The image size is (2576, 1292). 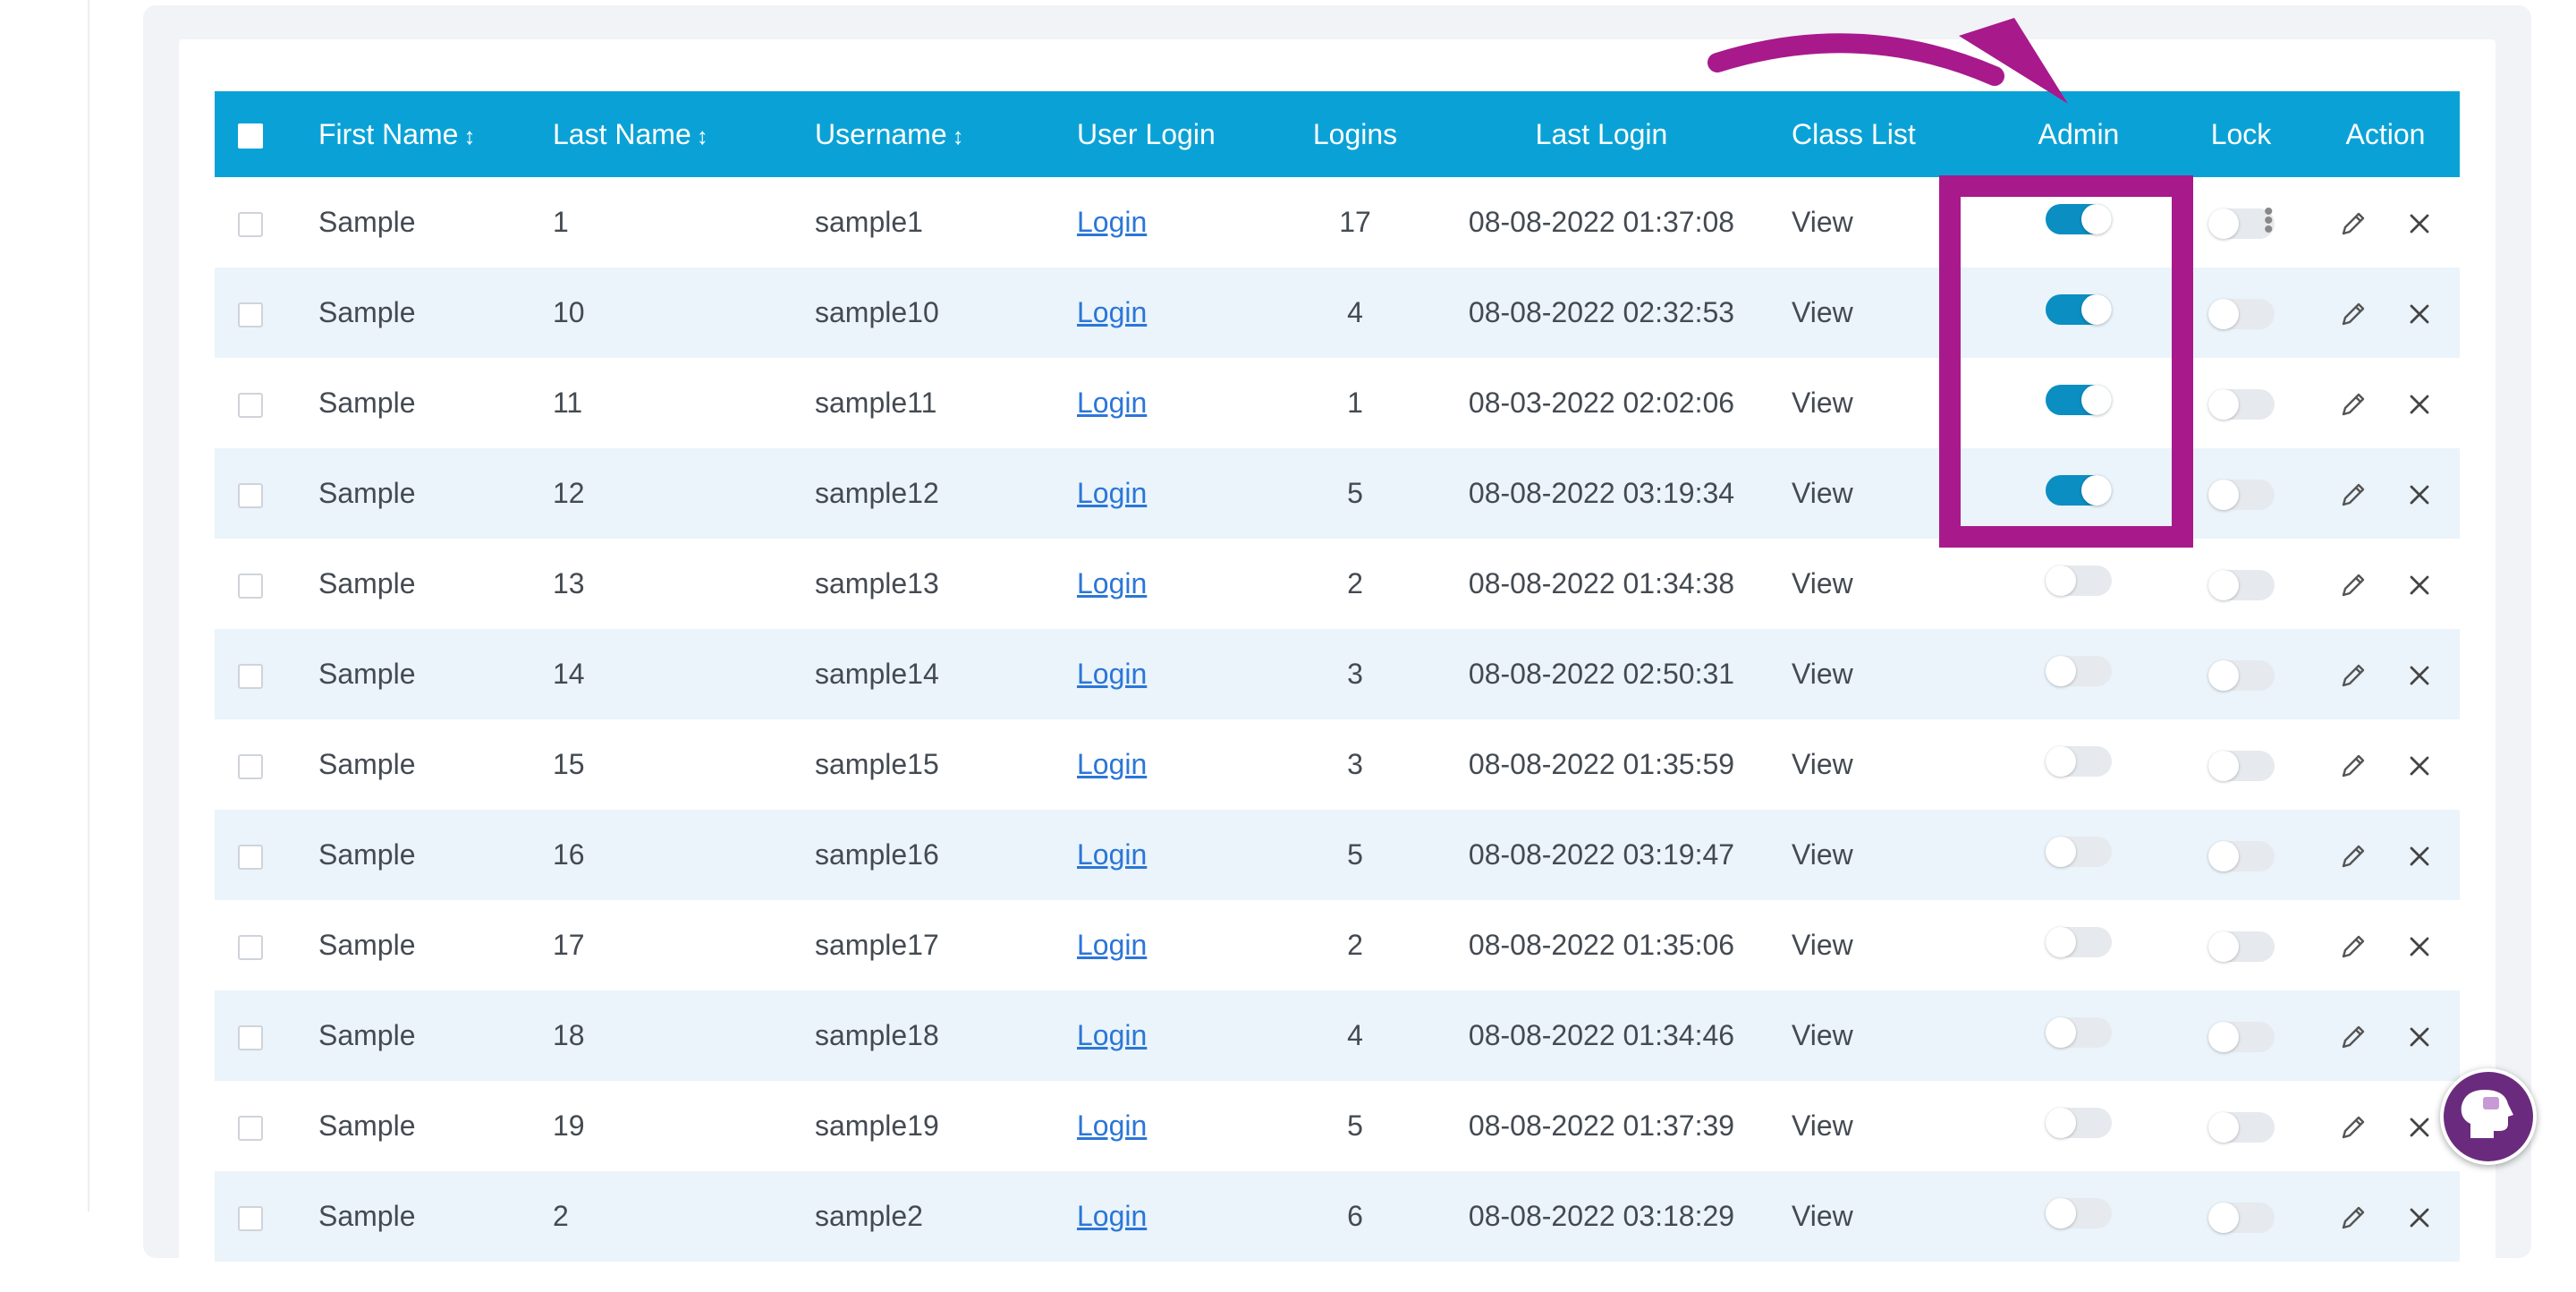 I want to click on row-select-cell, so click(x=266, y=1035).